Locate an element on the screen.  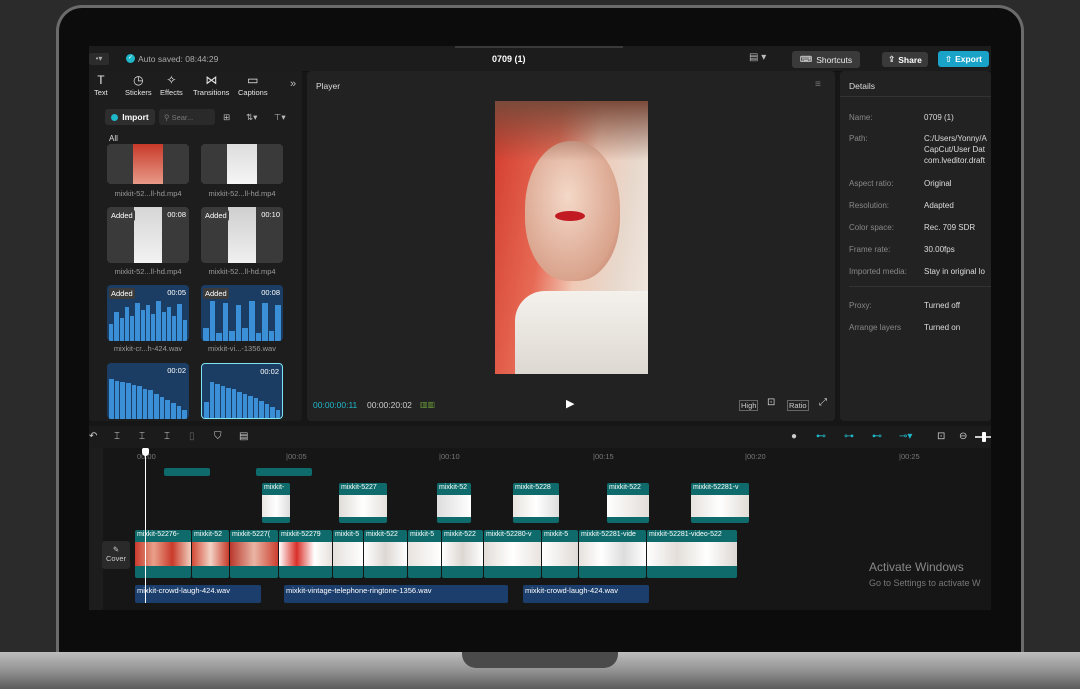
detail-value: com.lveditor.draft is located at coordinates (954, 160).